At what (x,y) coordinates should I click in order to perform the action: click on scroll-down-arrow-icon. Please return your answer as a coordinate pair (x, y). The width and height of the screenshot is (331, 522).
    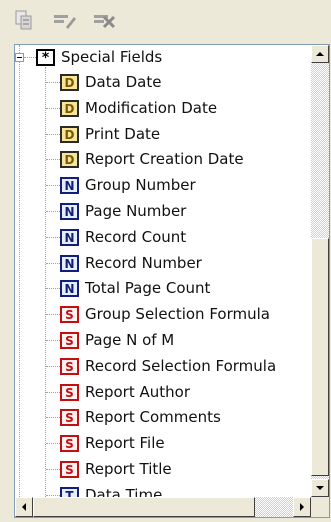
    Looking at the image, I should click on (320, 488).